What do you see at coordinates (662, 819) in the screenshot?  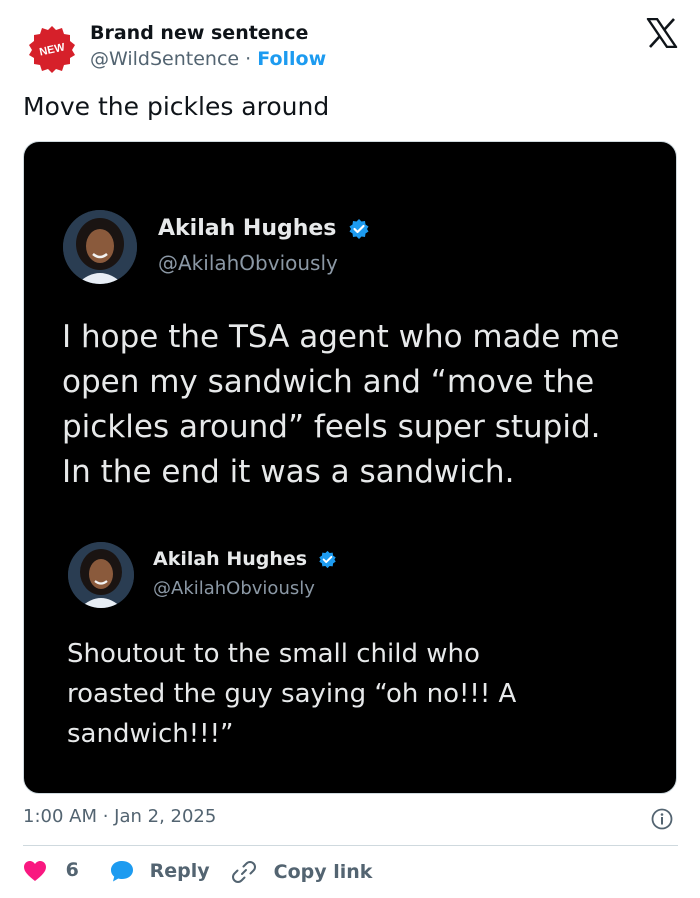 I see `info-icon` at bounding box center [662, 819].